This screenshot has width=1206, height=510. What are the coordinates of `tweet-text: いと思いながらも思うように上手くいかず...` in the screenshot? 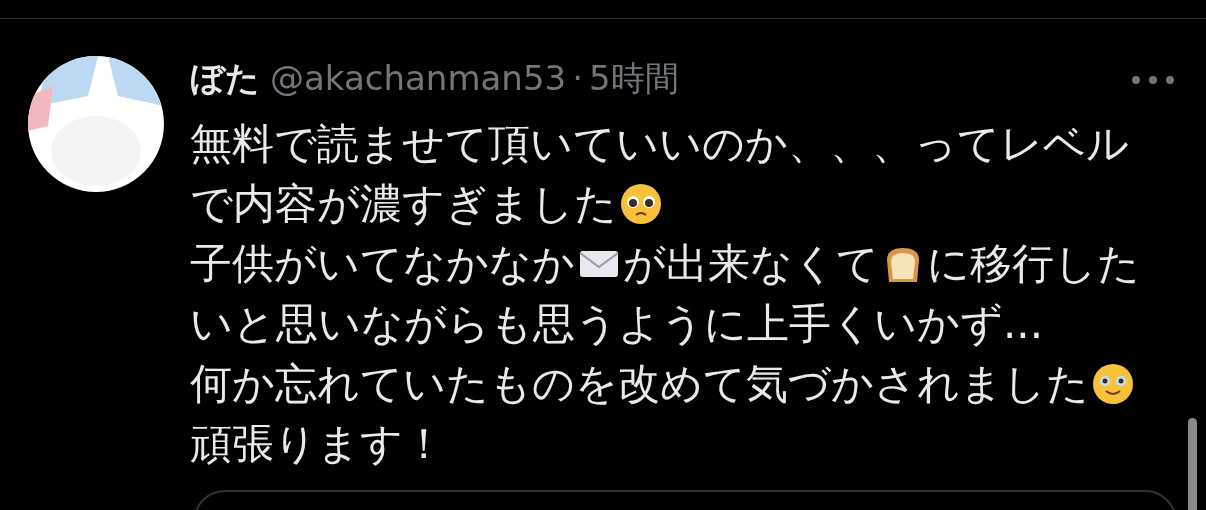 It's located at (617, 324).